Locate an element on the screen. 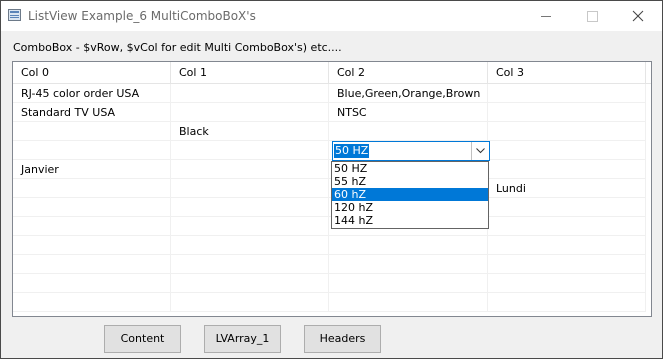  combobox-dropdown-list: 50 HZ 55 hZ 60 hZ 120 hZ 144 hZ is located at coordinates (410, 195).